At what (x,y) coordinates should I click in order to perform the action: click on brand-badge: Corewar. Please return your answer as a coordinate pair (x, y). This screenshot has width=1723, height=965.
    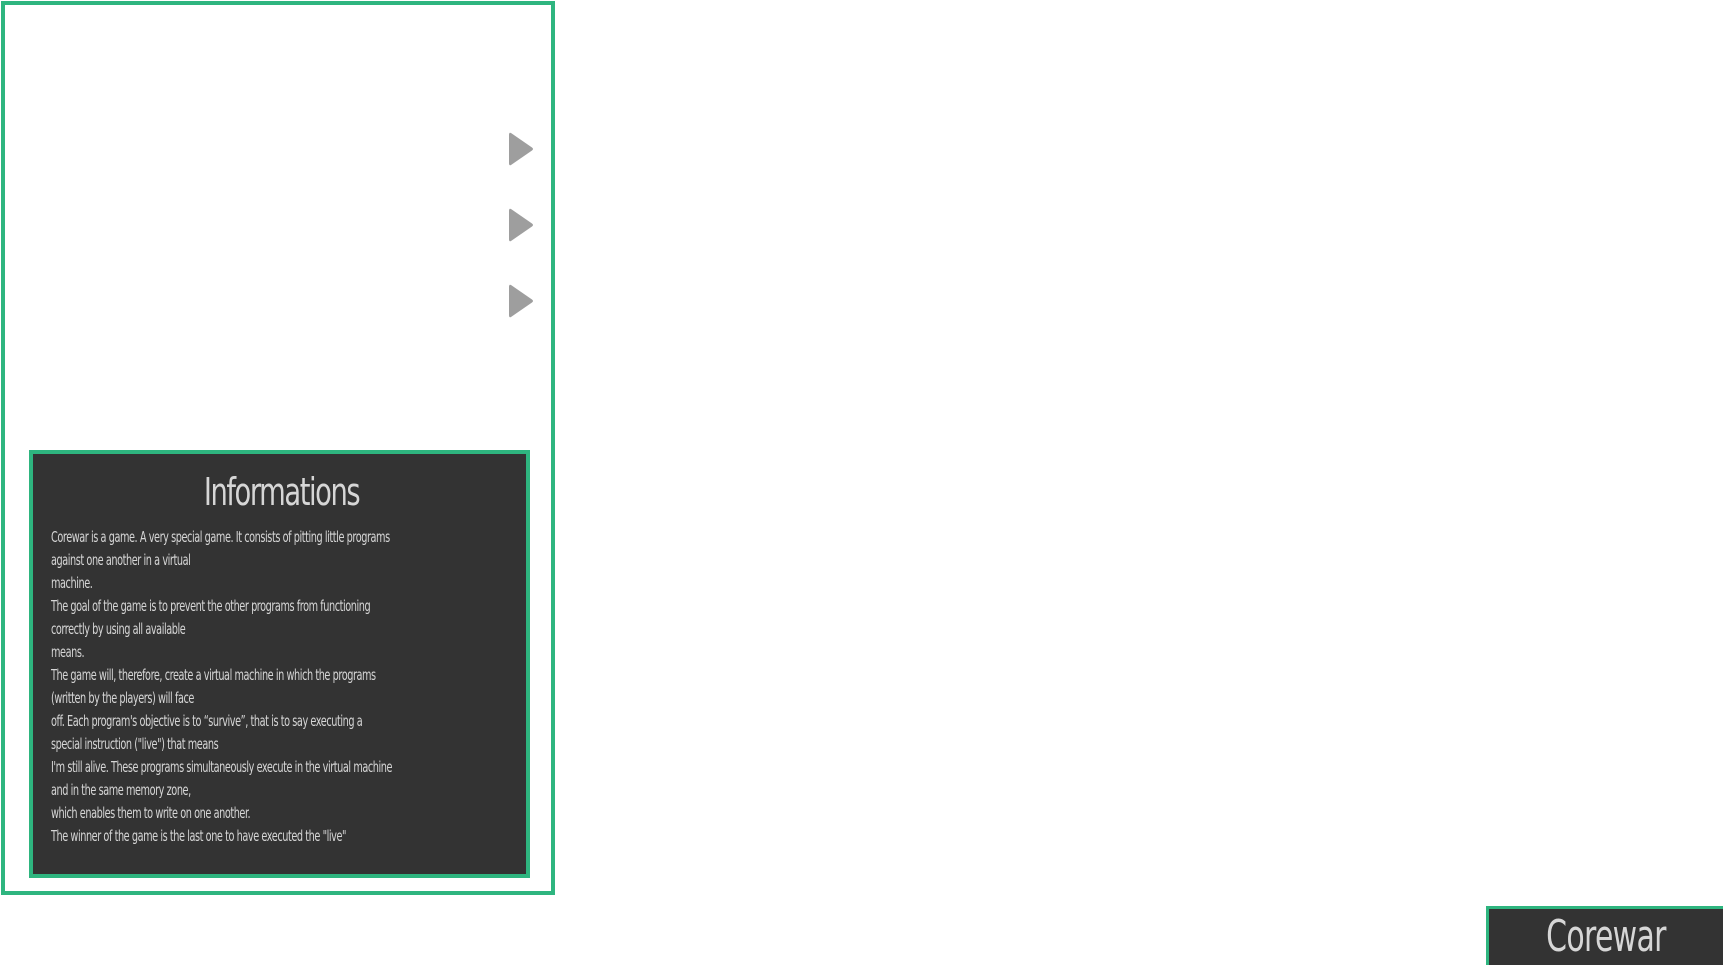
    Looking at the image, I should click on (1604, 935).